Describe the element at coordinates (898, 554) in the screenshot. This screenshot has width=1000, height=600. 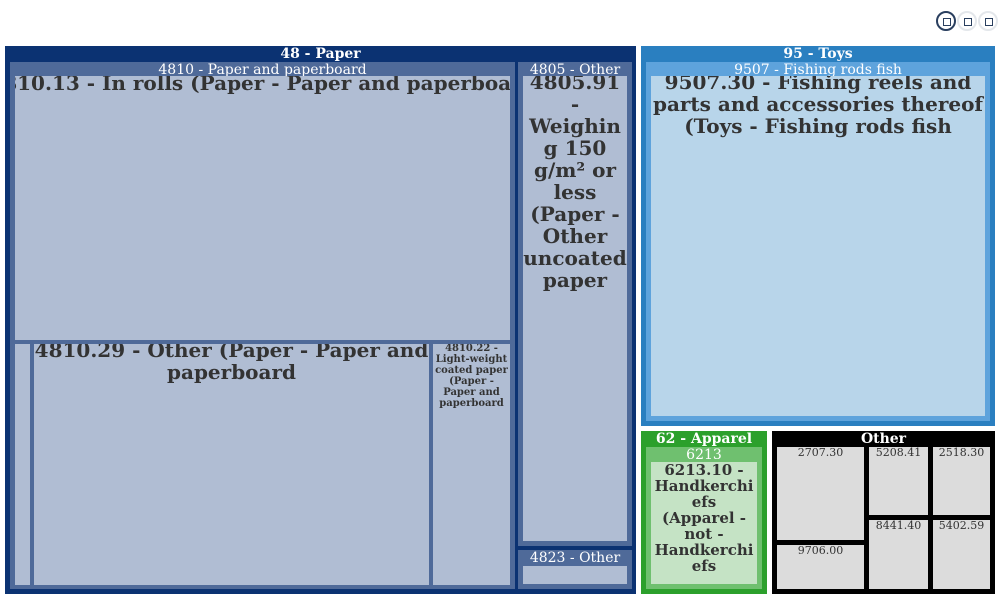
I see `tile-8441-40: 8441.40` at that location.